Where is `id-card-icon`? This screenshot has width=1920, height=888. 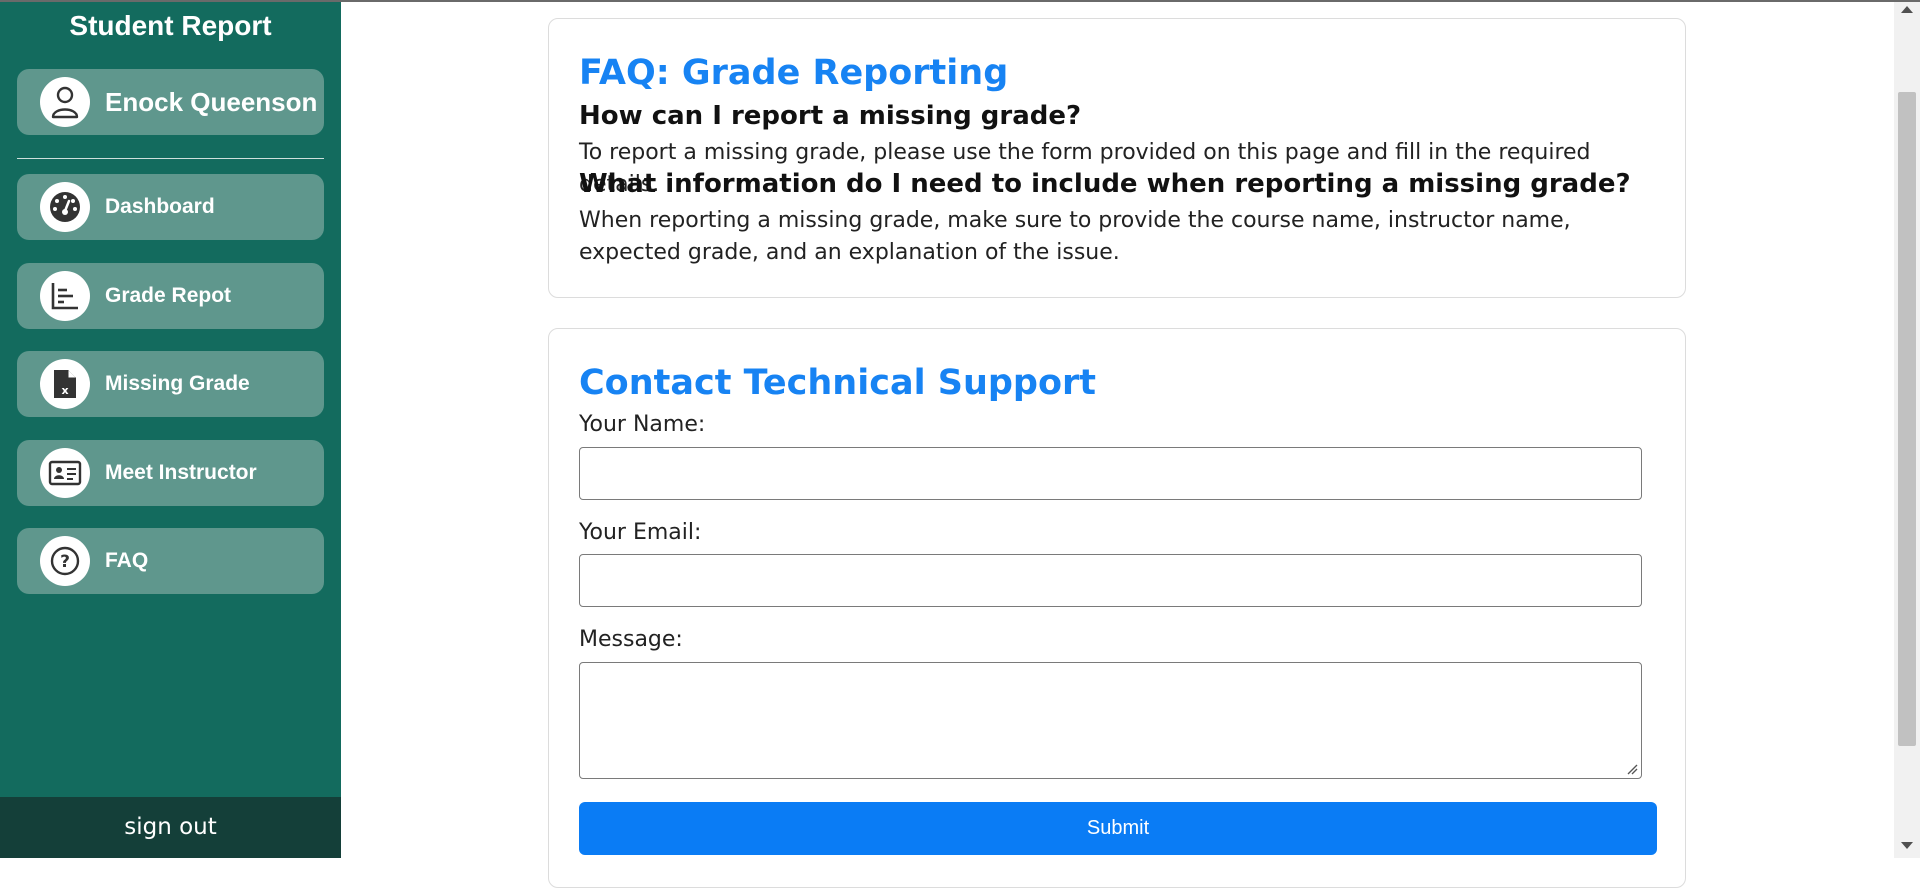 id-card-icon is located at coordinates (65, 473).